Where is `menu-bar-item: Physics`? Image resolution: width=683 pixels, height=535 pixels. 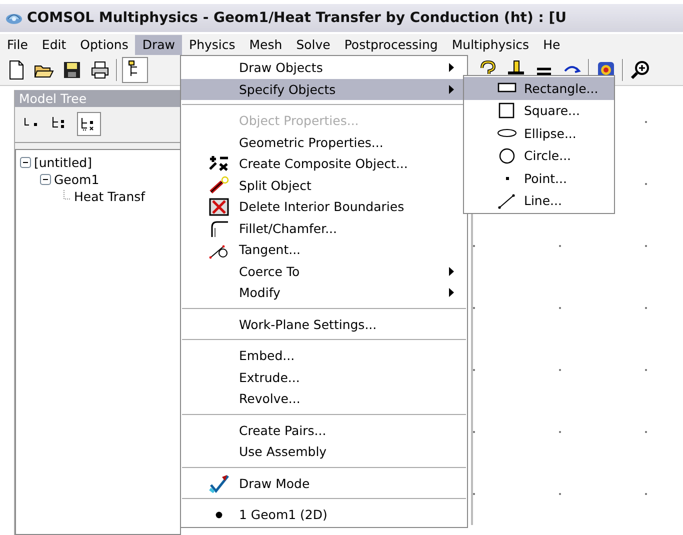
menu-bar-item: Physics is located at coordinates (212, 44).